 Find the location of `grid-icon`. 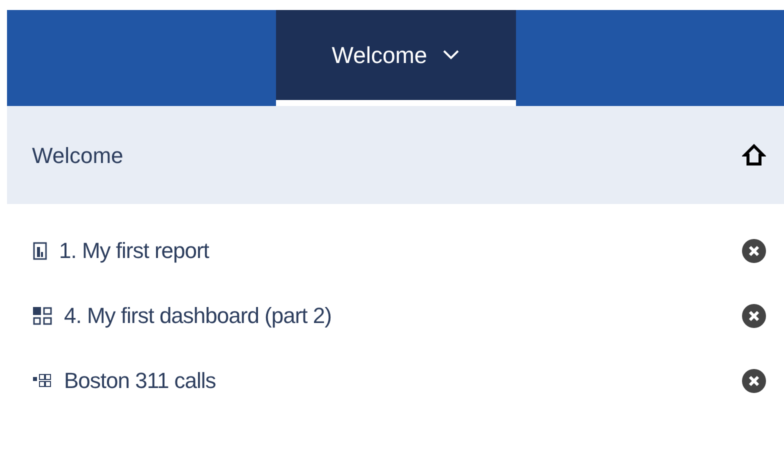

grid-icon is located at coordinates (42, 381).